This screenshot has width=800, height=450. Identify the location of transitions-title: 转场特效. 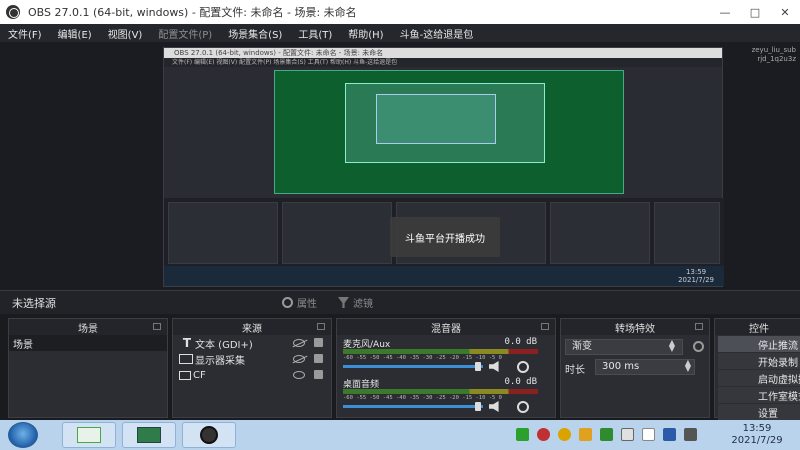
(635, 329).